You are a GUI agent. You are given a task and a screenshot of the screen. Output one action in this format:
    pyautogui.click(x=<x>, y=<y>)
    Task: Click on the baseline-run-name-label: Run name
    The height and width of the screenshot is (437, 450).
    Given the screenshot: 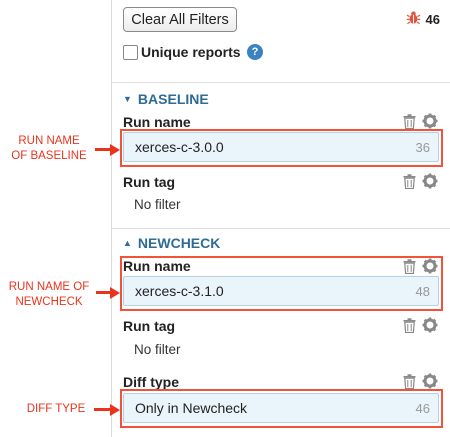 What is the action you would take?
    pyautogui.click(x=157, y=122)
    